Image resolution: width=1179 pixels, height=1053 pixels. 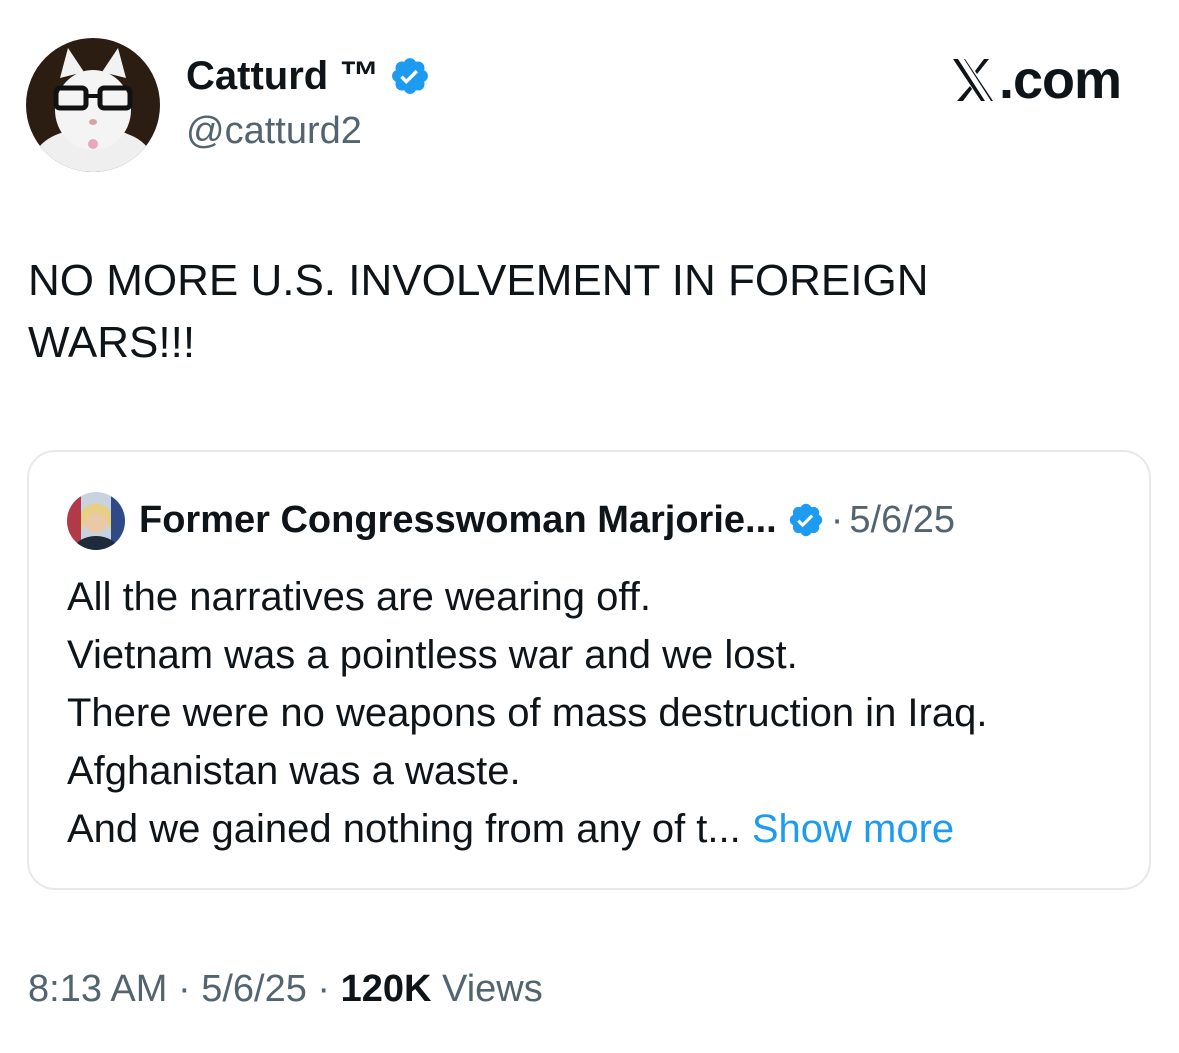 What do you see at coordinates (254, 989) in the screenshot?
I see `tweet-date: 5/6/25` at bounding box center [254, 989].